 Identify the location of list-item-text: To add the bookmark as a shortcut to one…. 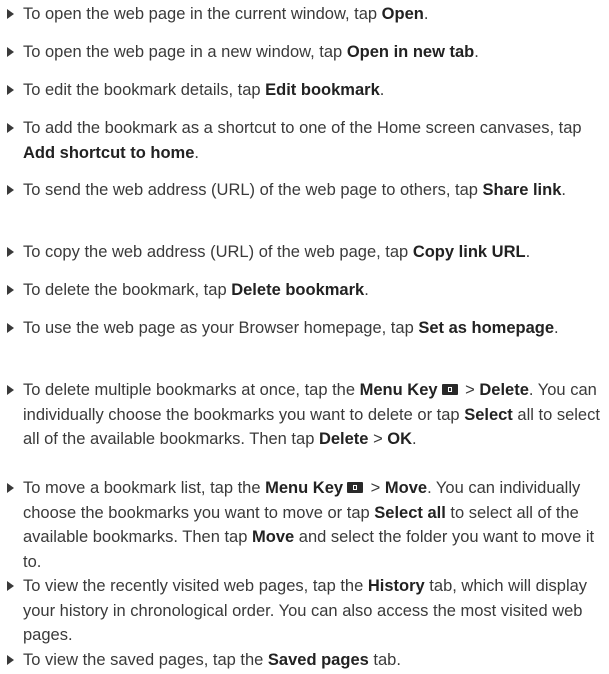
(315, 140).